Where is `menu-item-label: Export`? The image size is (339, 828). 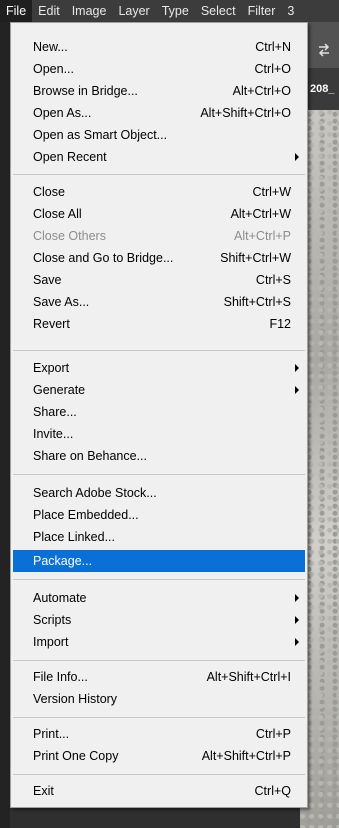 menu-item-label: Export is located at coordinates (51, 368).